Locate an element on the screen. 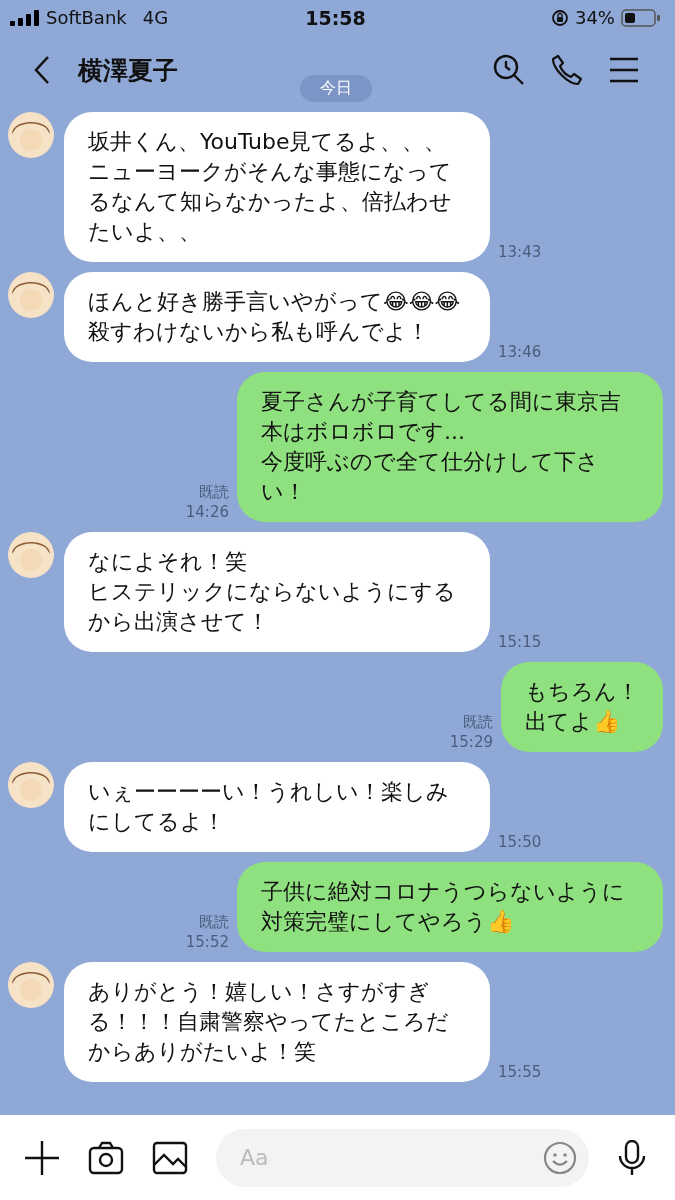 Image resolution: width=675 pixels, height=1200 pixels. message-text: 出てよ👍 is located at coordinates (573, 722).